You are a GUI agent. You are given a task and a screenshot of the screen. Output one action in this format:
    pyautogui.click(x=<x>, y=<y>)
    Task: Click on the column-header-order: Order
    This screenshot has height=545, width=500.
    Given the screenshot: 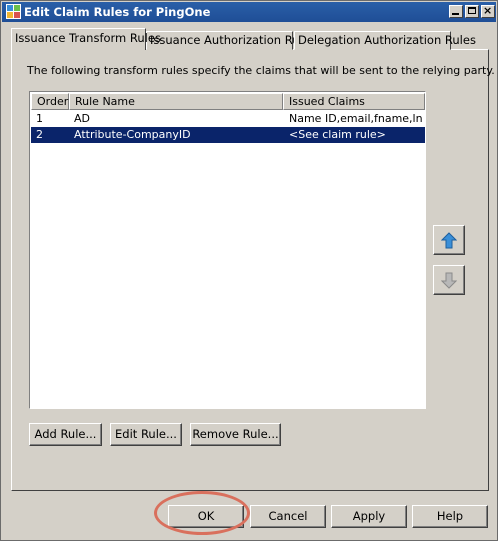 What is the action you would take?
    pyautogui.click(x=50, y=101)
    